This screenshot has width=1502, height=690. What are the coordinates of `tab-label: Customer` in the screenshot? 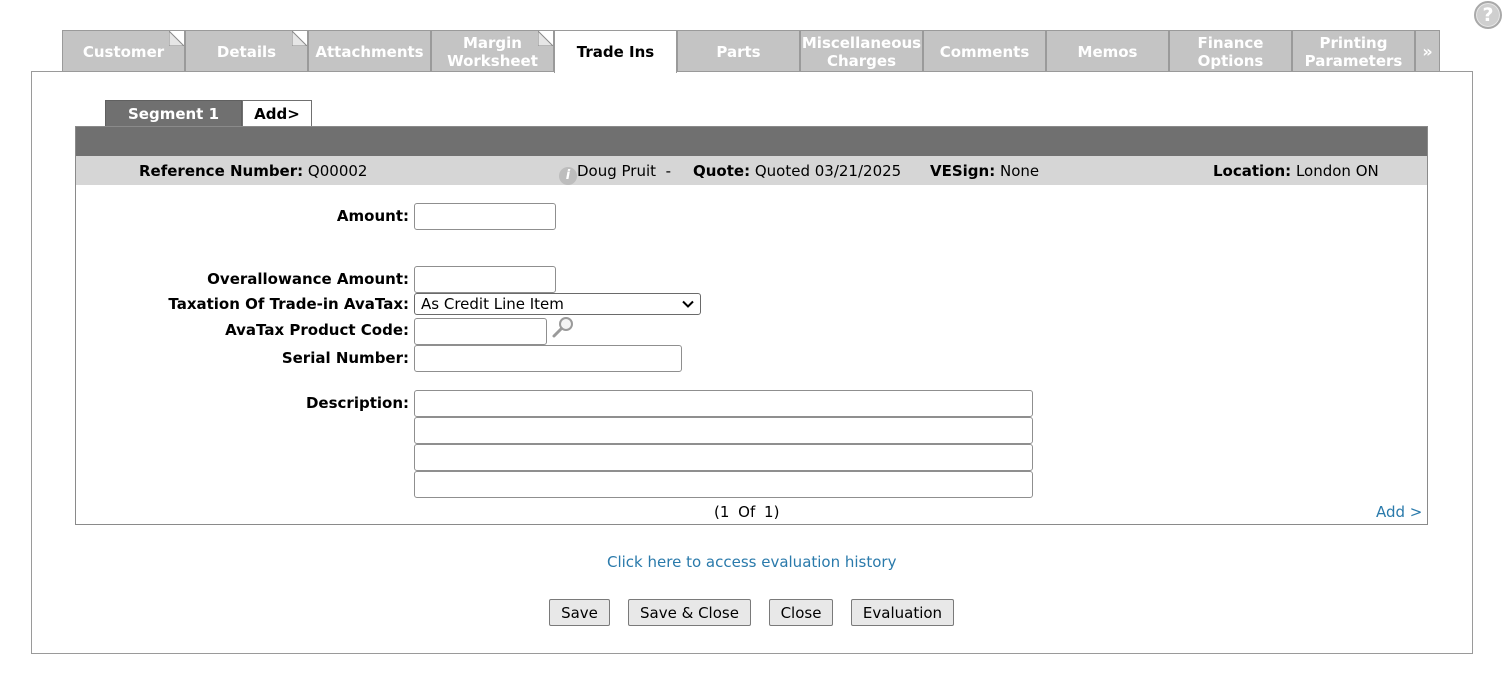 It's located at (123, 51).